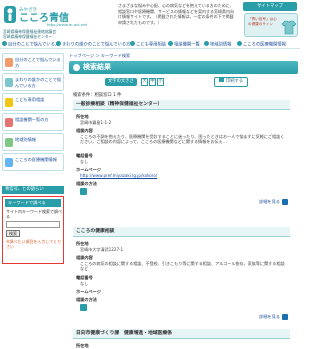  What do you see at coordinates (99, 56) in the screenshot?
I see `breadcrumb: トップページ ＞ キーワード検索` at bounding box center [99, 56].